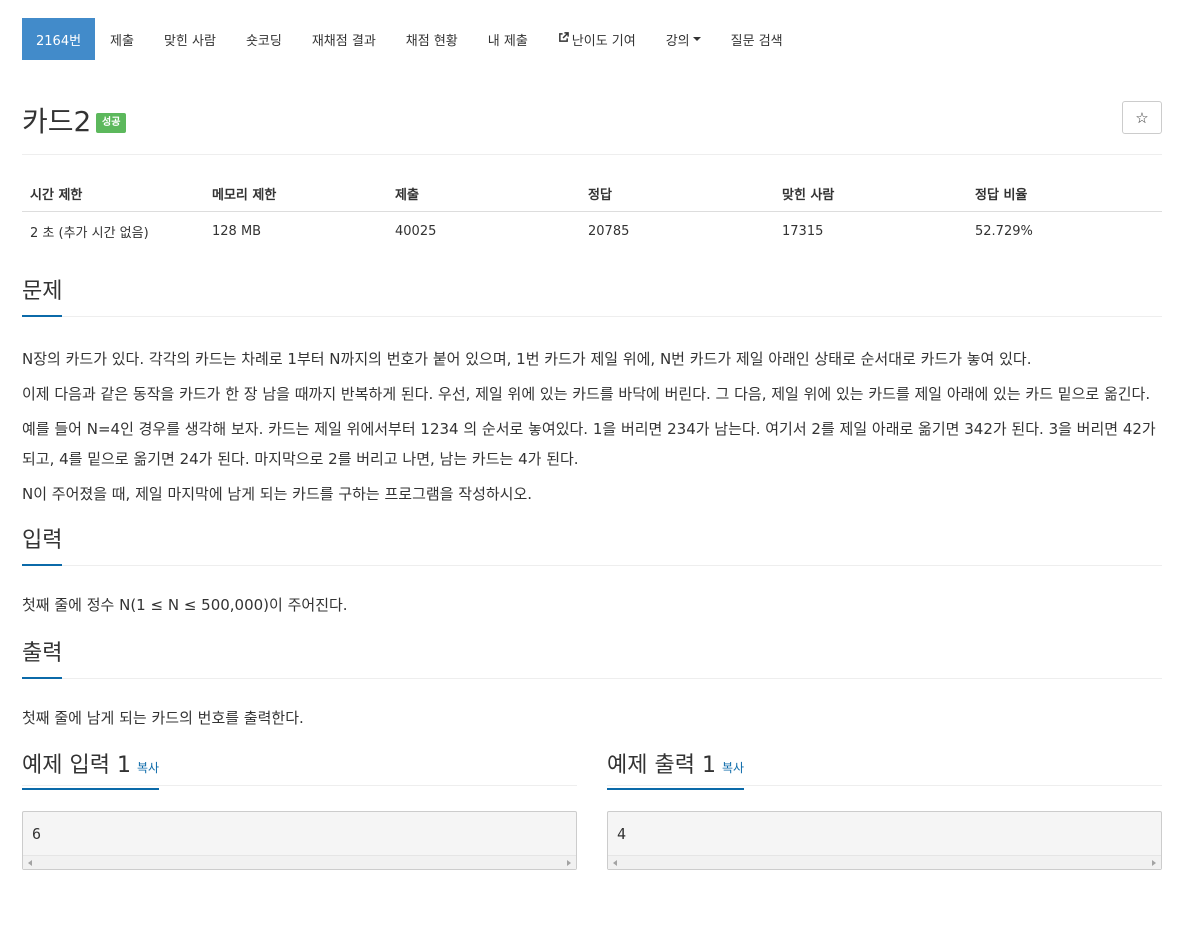 This screenshot has height=938, width=1189. What do you see at coordinates (42, 659) in the screenshot?
I see `section-title: 출력` at bounding box center [42, 659].